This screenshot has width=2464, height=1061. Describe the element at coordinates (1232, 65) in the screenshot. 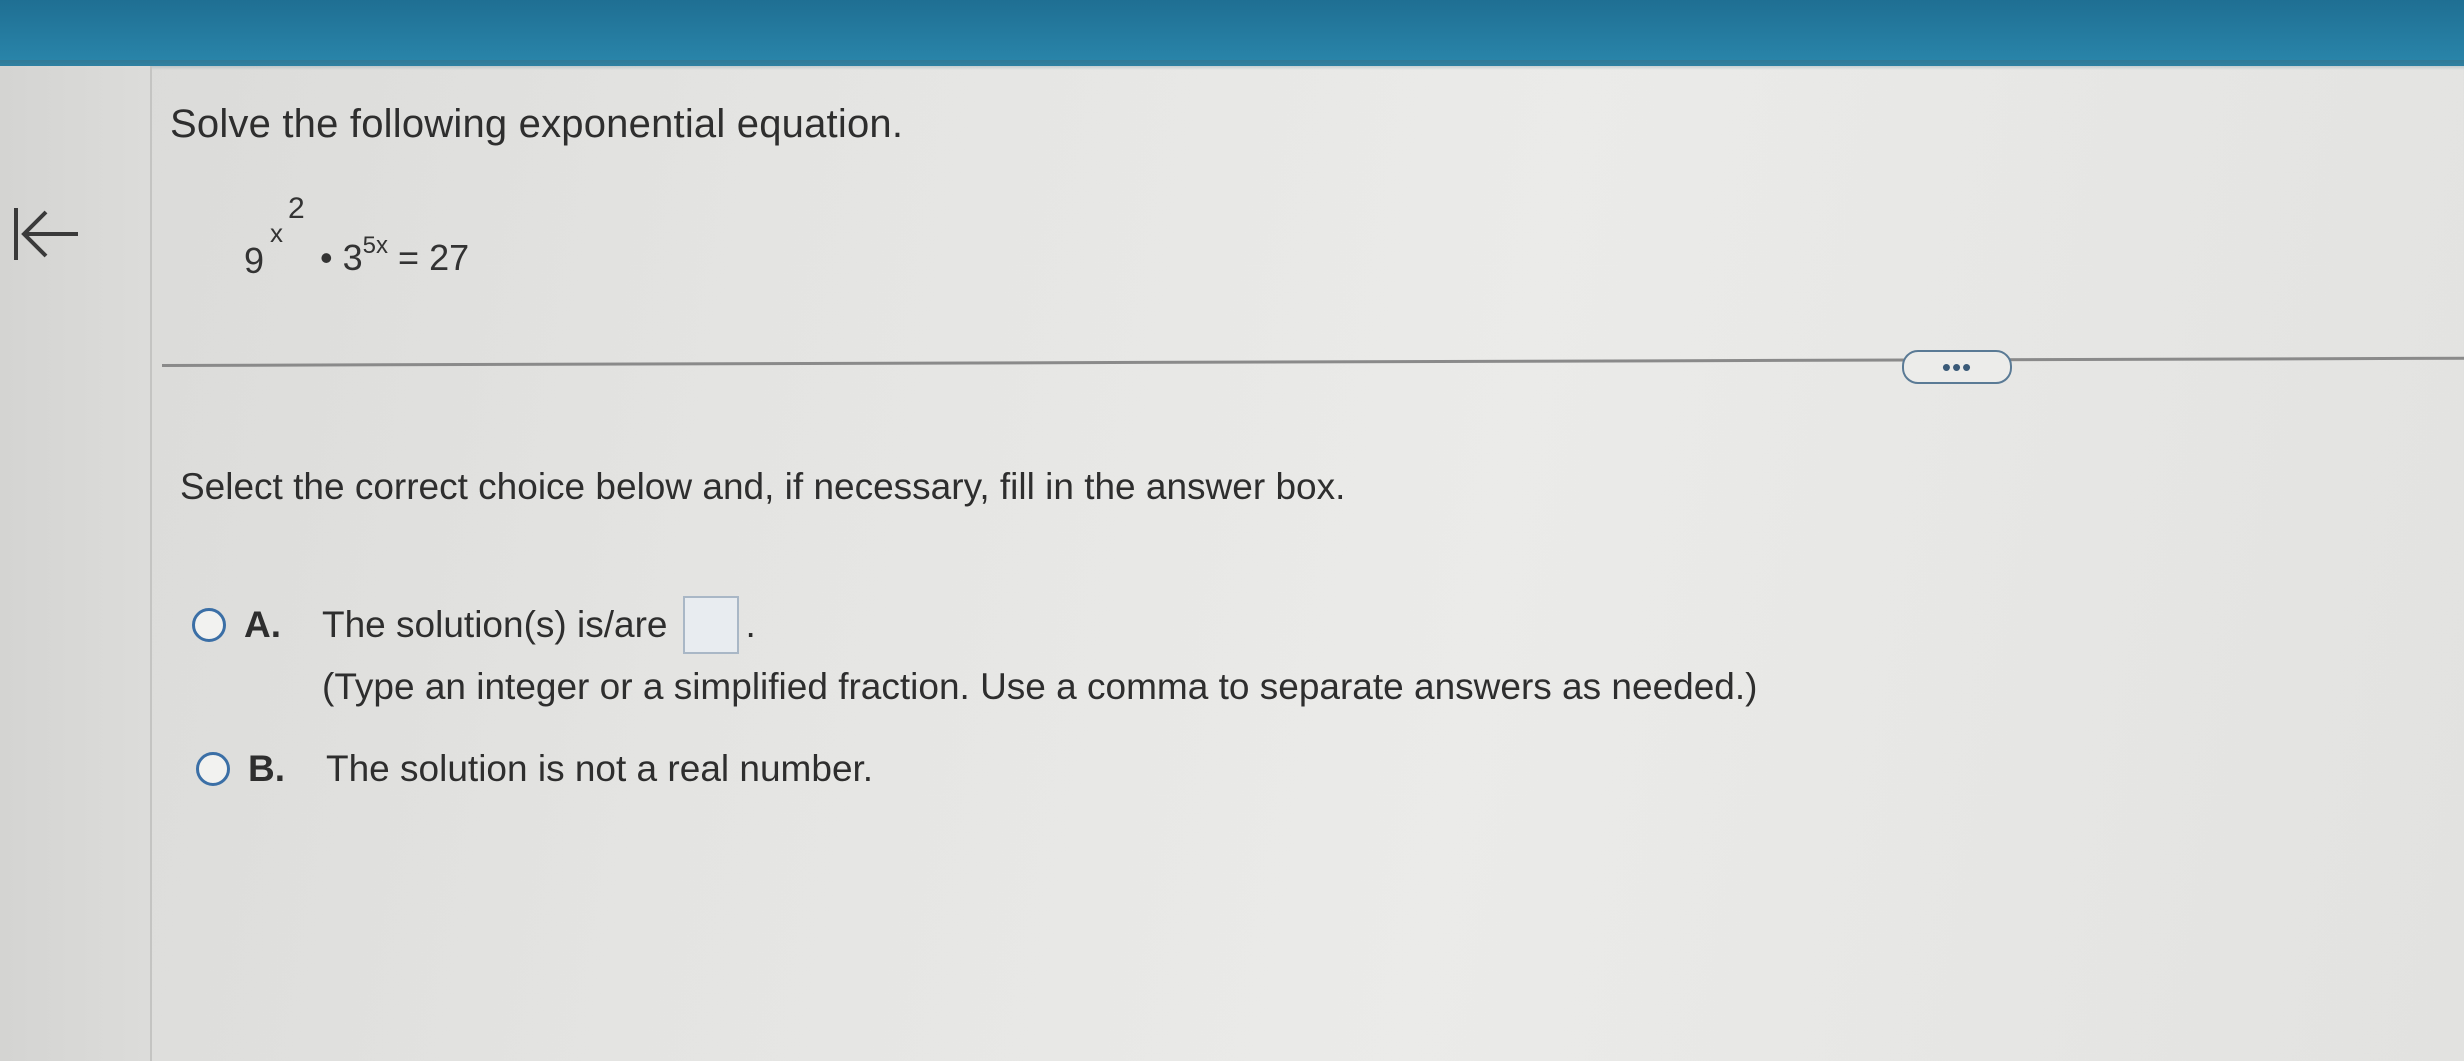

I see `top-bar-shadow` at that location.